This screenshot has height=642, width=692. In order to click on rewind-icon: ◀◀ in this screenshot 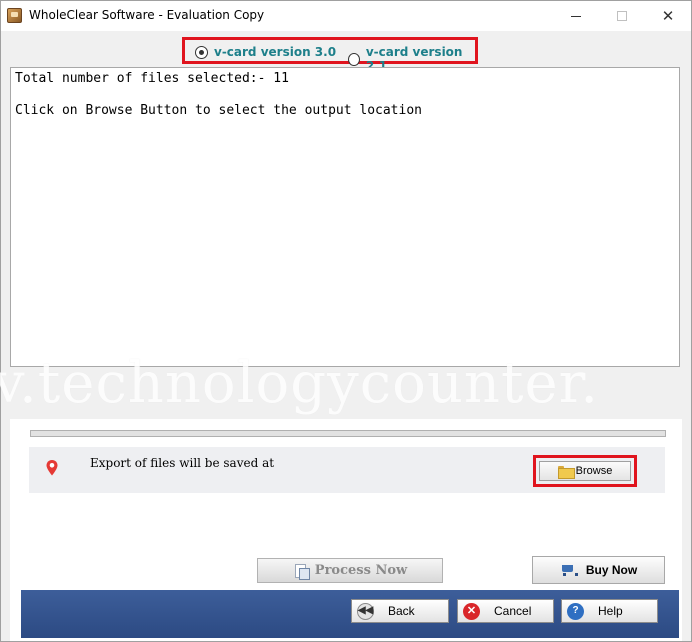, I will do `click(365, 611)`.